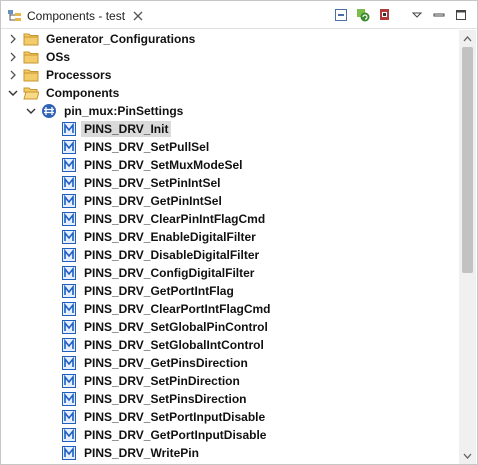 The width and height of the screenshot is (478, 465). I want to click on lock-icon, so click(385, 15).